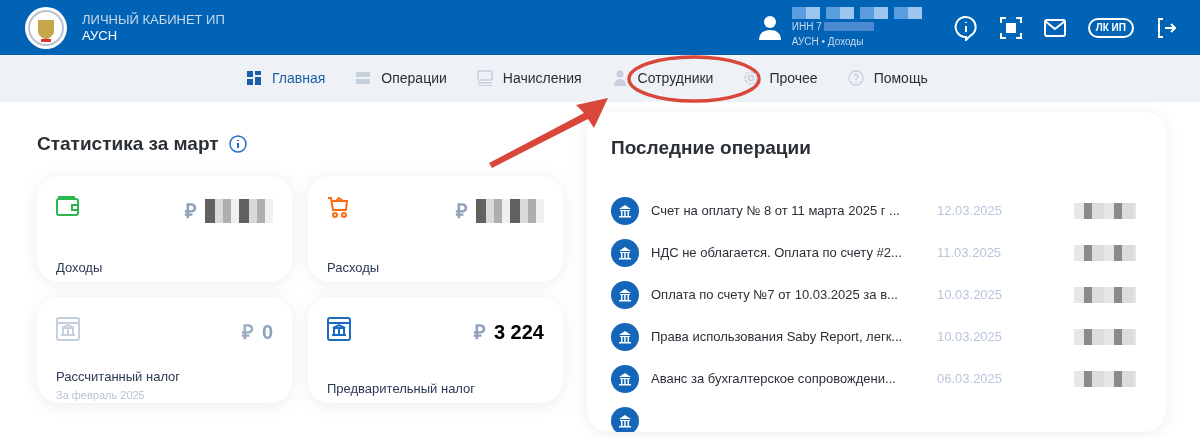 The image size is (1200, 438). I want to click on card-sublabel: За февраль 2025, so click(101, 395).